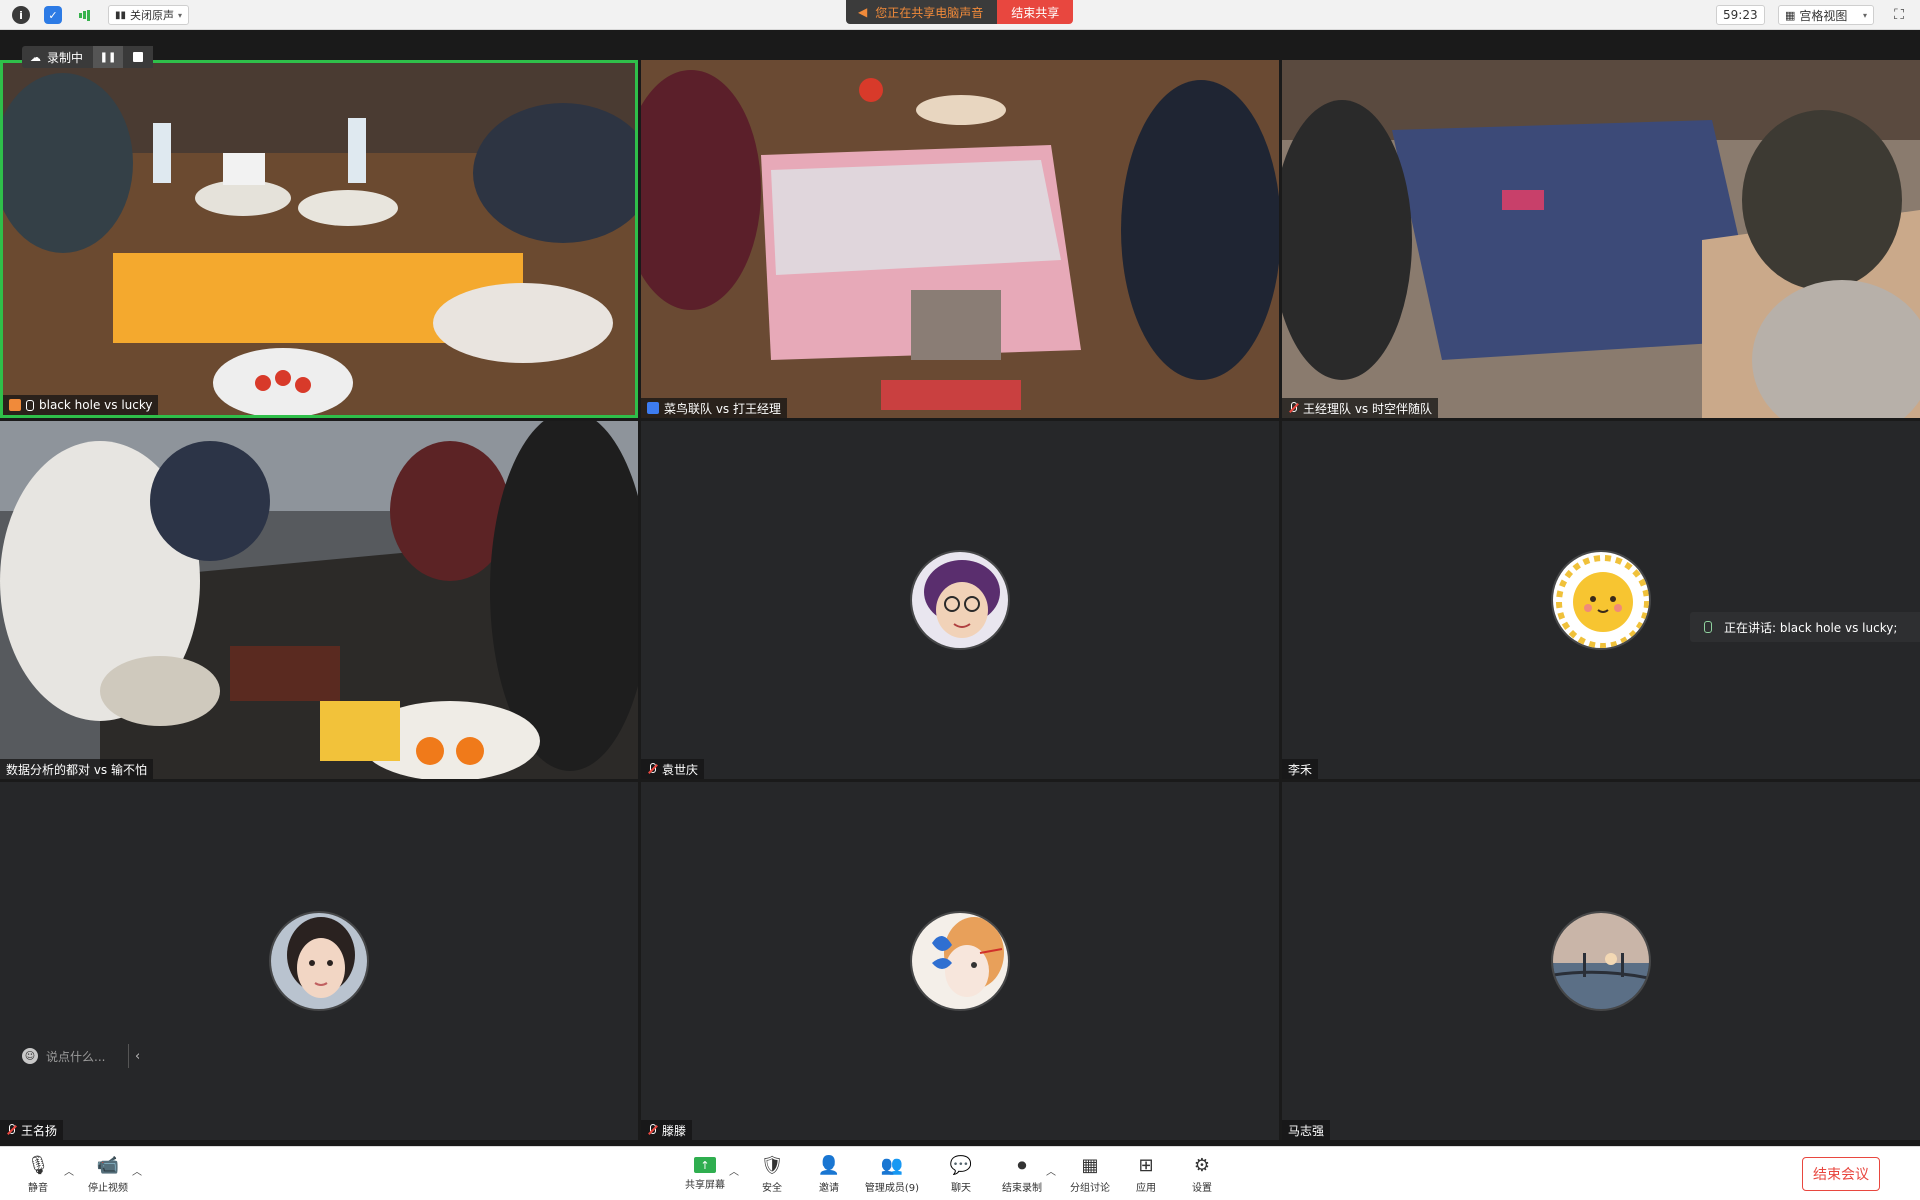 This screenshot has width=1920, height=1200. Describe the element at coordinates (1146, 1165) in the screenshot. I see `apps-grid-icon: ⊞` at that location.